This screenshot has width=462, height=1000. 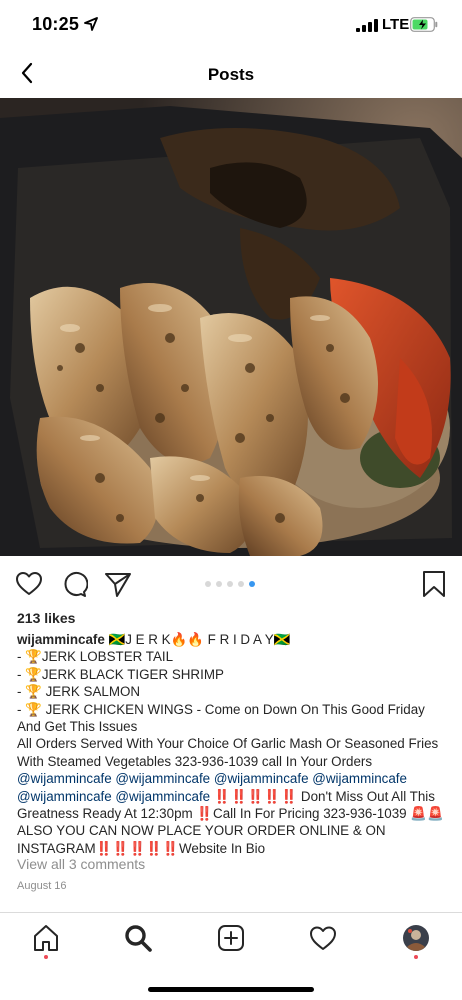 What do you see at coordinates (416, 938) in the screenshot?
I see `profile-avatar` at bounding box center [416, 938].